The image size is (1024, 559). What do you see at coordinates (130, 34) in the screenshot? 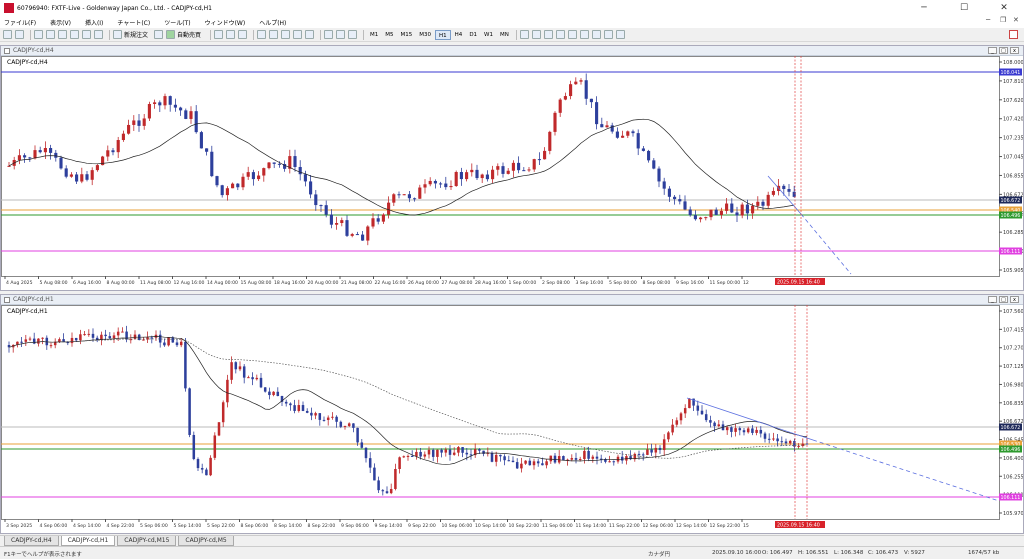
I see `new-order-button: 新規注文` at bounding box center [130, 34].